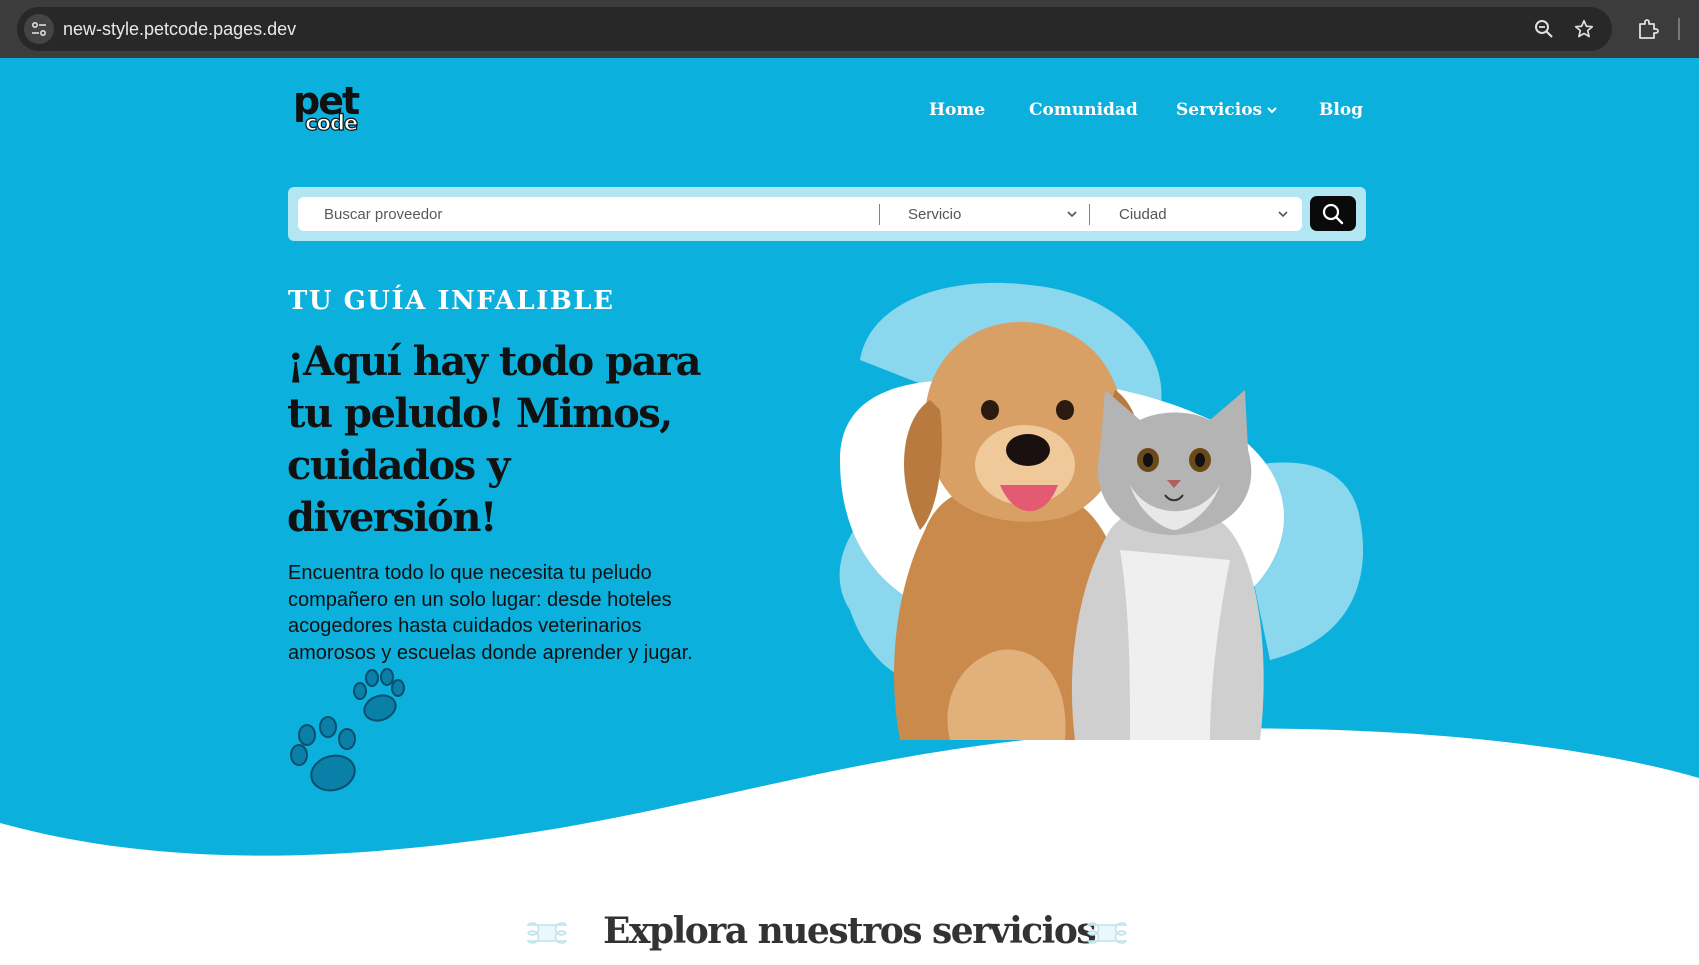  Describe the element at coordinates (1584, 29) in the screenshot. I see `bookmark-star-icon` at that location.